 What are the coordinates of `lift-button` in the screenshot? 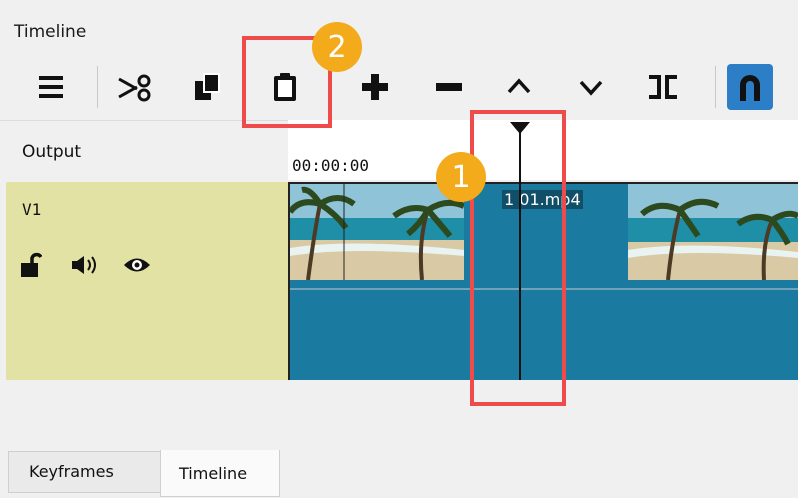 It's located at (519, 87).